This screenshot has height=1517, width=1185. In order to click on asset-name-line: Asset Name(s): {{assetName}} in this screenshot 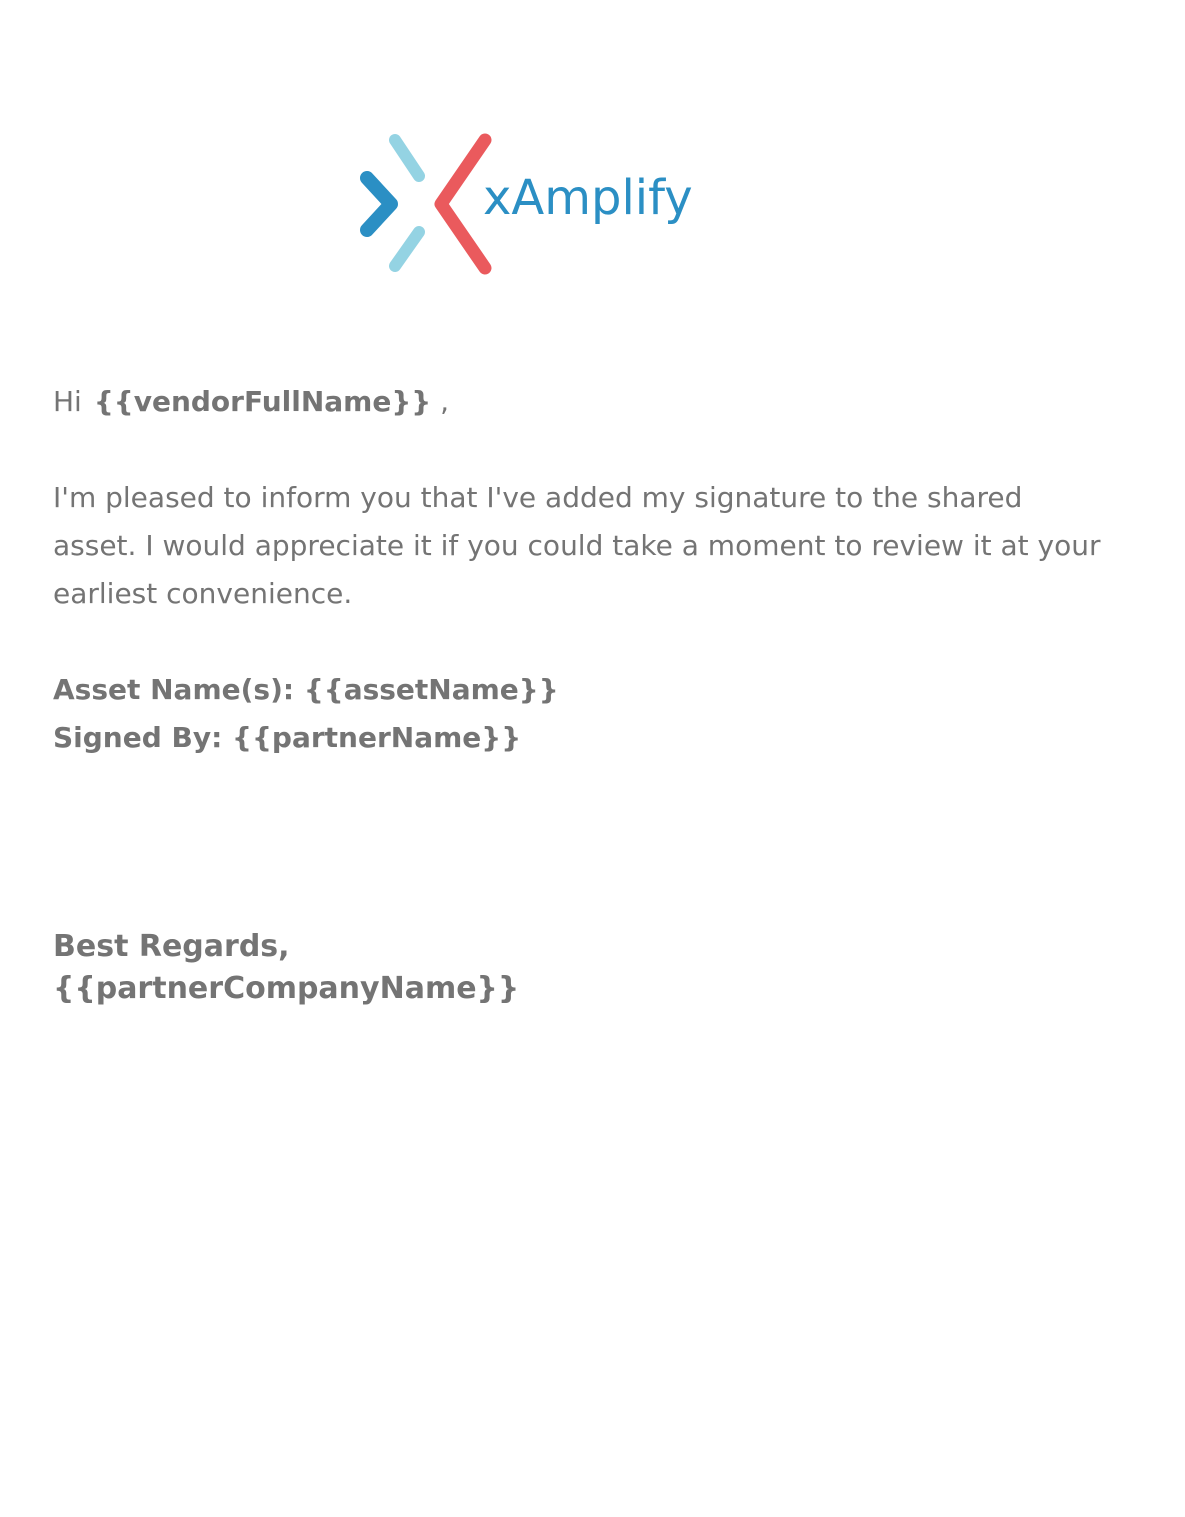, I will do `click(306, 689)`.